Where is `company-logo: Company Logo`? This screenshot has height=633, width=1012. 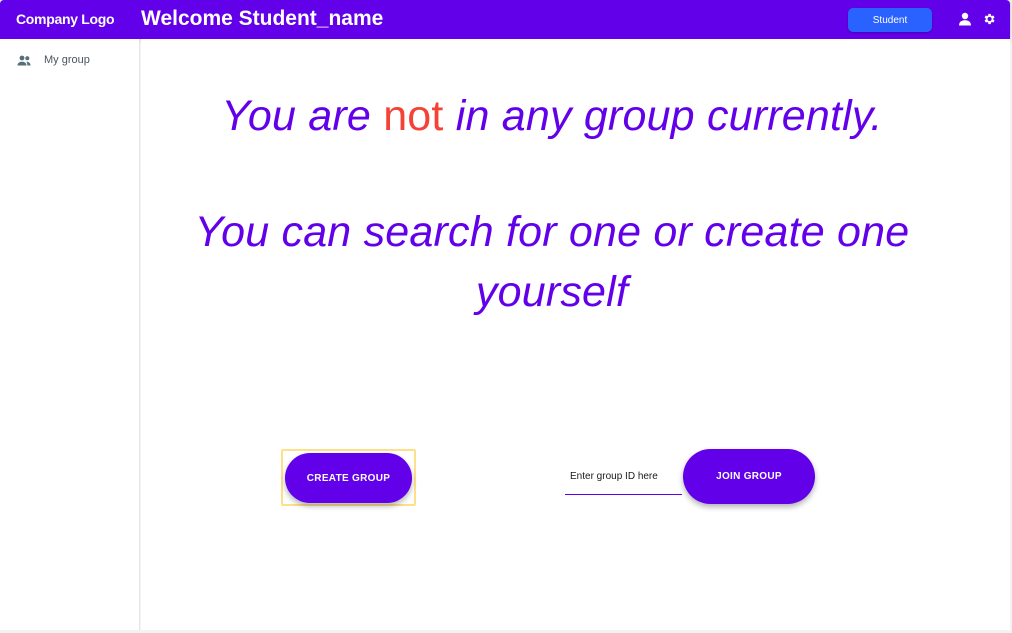 company-logo: Company Logo is located at coordinates (65, 19).